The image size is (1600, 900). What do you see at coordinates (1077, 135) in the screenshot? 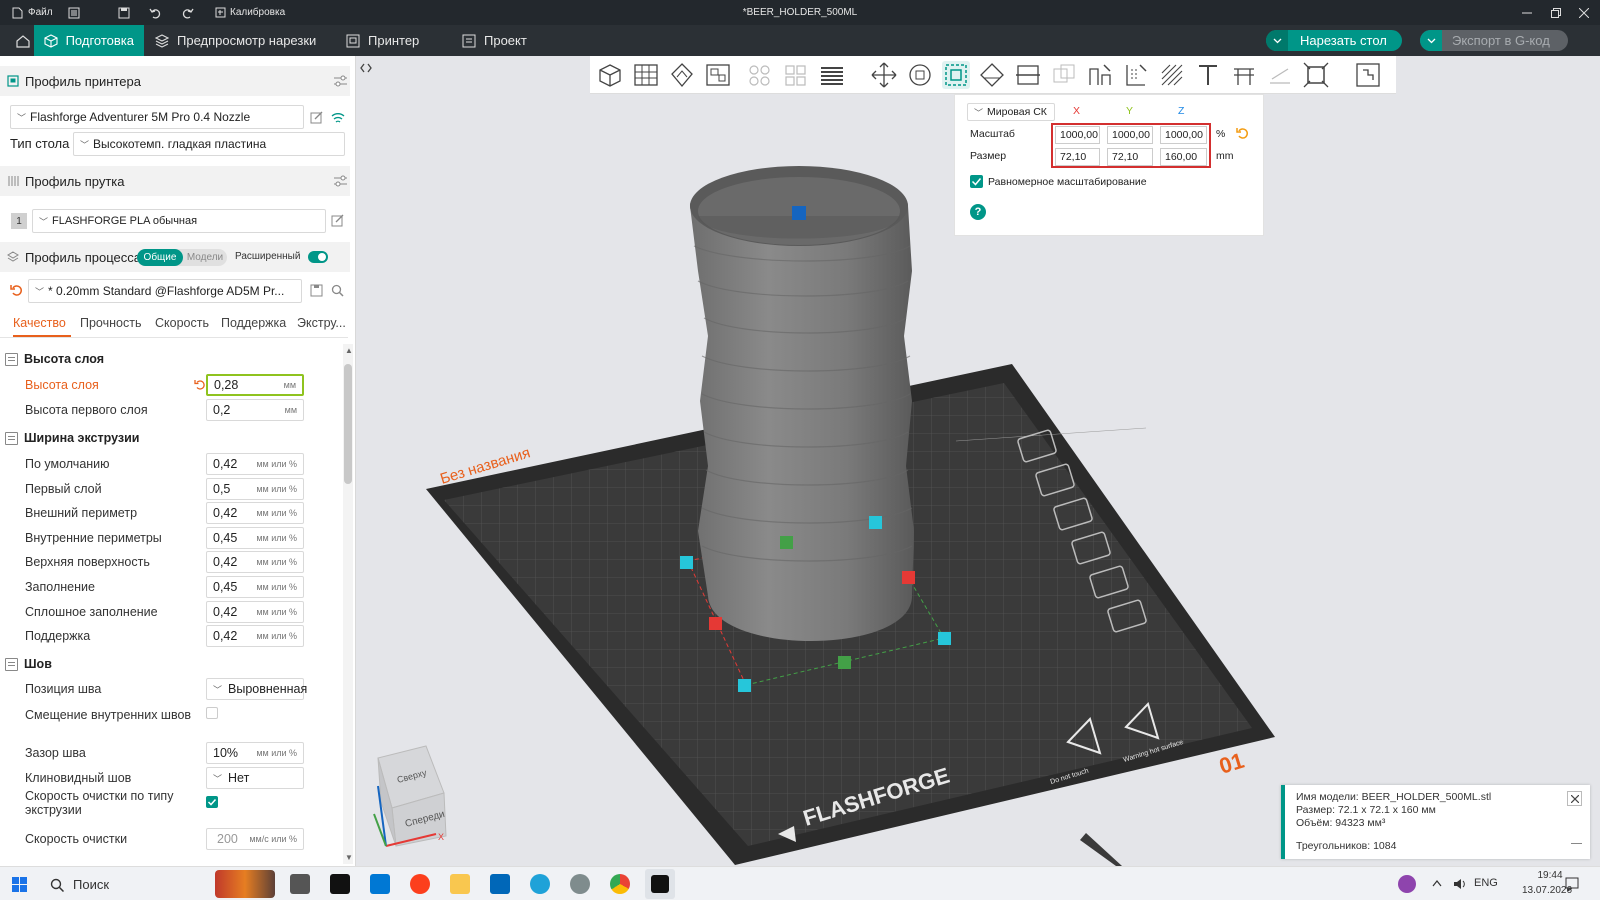
I see `scale-x-input: 1000,00` at bounding box center [1077, 135].